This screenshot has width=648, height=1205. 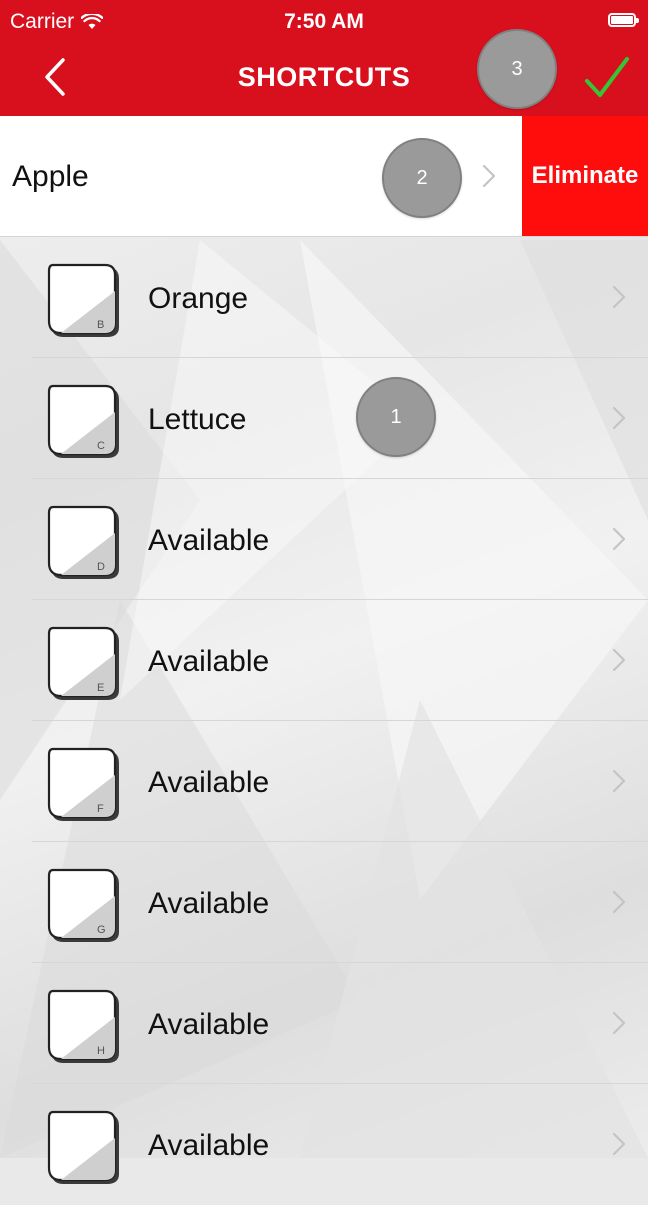 What do you see at coordinates (324, 1144) in the screenshot?
I see `list-item: Available` at bounding box center [324, 1144].